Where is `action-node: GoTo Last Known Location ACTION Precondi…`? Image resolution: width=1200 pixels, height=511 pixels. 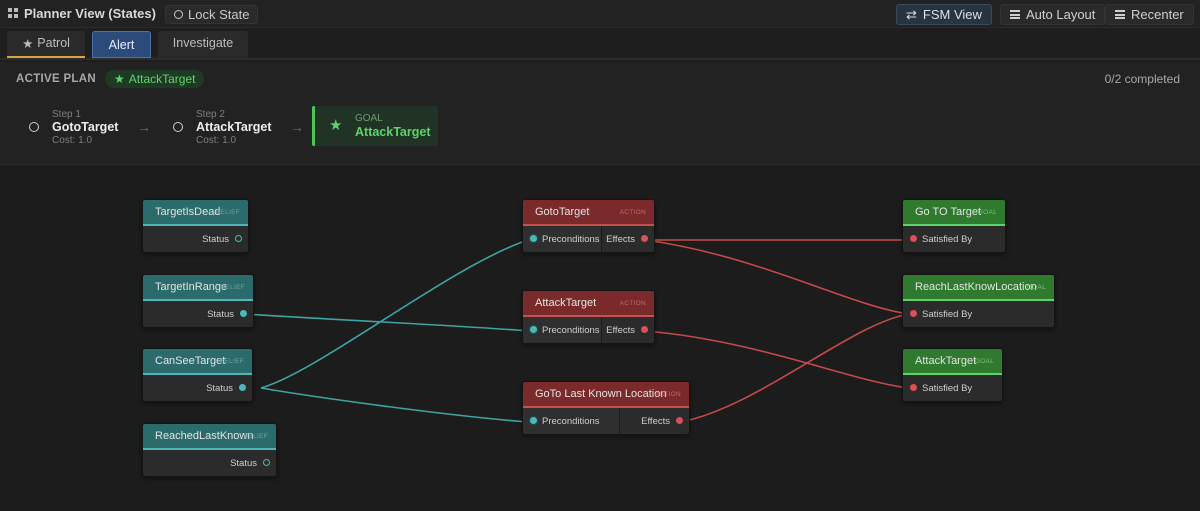
action-node: GoTo Last Known Location ACTION Precondi… is located at coordinates (606, 408).